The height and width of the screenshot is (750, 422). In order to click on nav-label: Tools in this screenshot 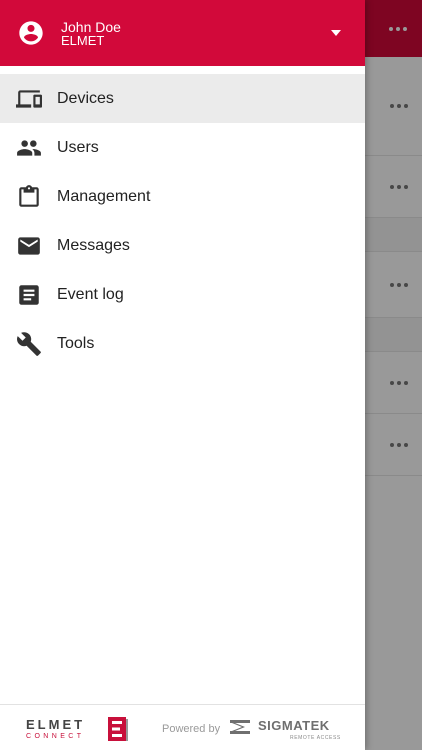, I will do `click(76, 343)`.